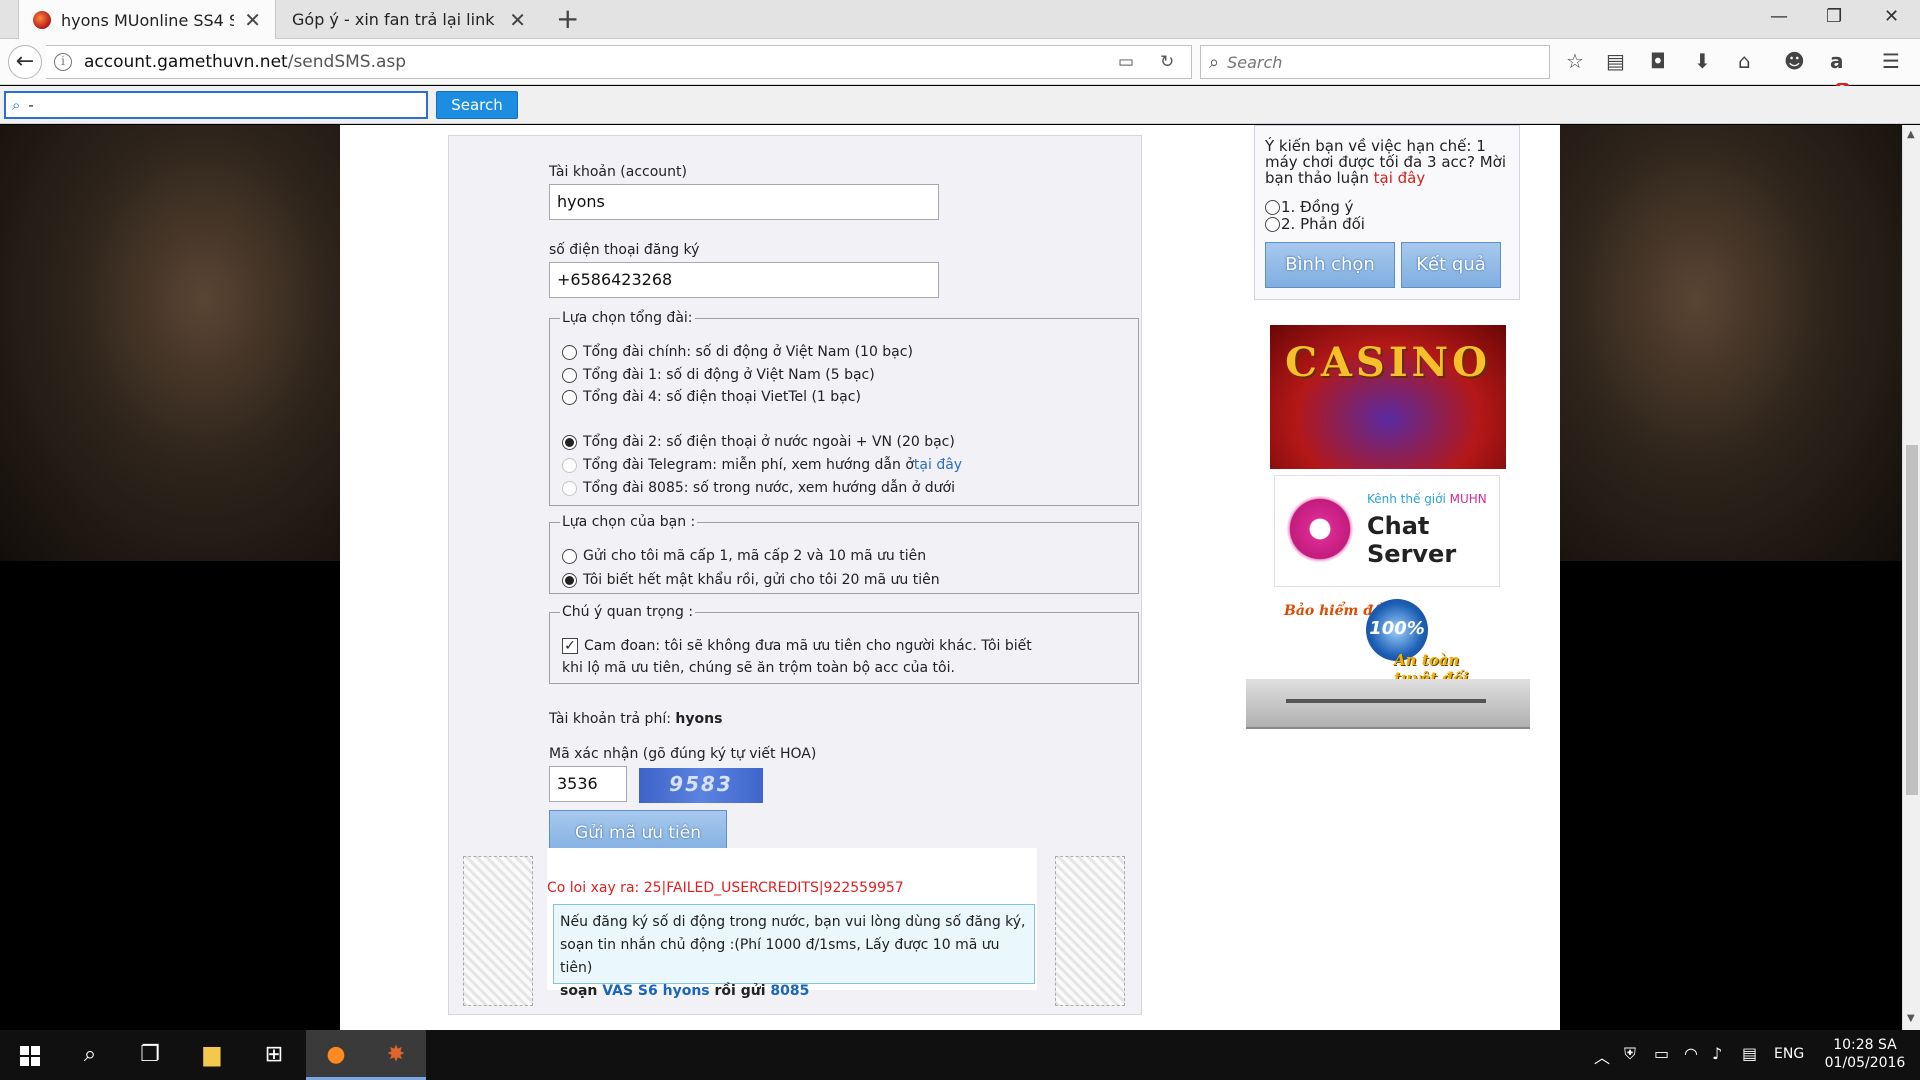 Image resolution: width=1920 pixels, height=1080 pixels. What do you see at coordinates (567, 19) in the screenshot?
I see `new-tab-plus-icon: +` at bounding box center [567, 19].